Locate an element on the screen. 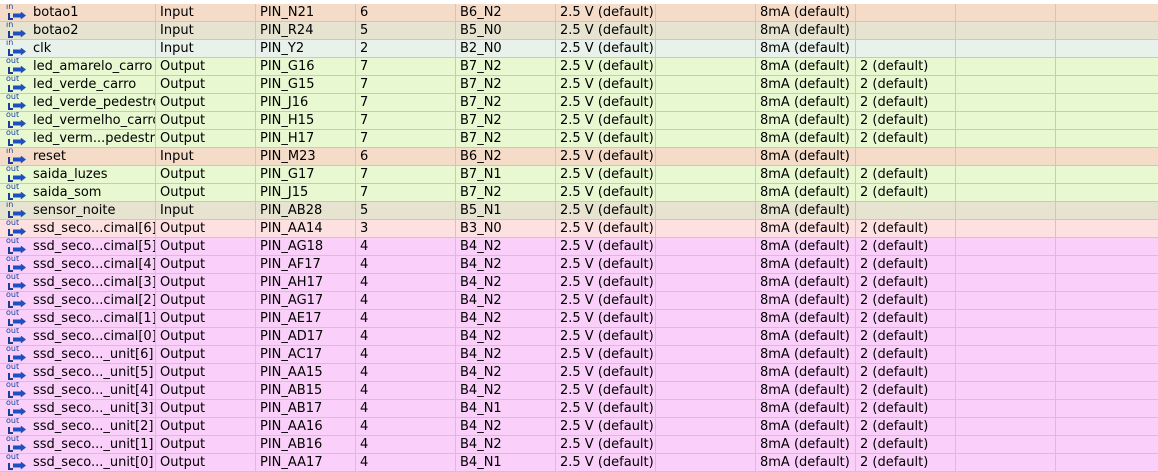  node-name-cell: out saida_luzes is located at coordinates (78, 175).